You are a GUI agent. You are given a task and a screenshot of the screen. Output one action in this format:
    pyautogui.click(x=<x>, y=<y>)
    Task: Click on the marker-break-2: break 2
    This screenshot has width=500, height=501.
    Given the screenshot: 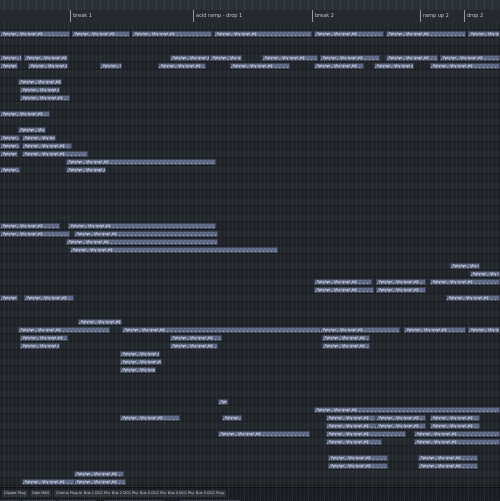 What is the action you would take?
    pyautogui.click(x=324, y=16)
    